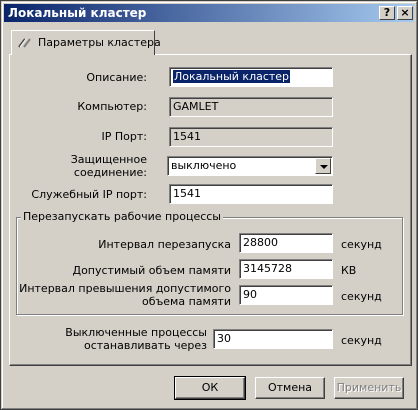  Describe the element at coordinates (361, 340) in the screenshot. I see `disabled-processes-unit: секунд` at that location.